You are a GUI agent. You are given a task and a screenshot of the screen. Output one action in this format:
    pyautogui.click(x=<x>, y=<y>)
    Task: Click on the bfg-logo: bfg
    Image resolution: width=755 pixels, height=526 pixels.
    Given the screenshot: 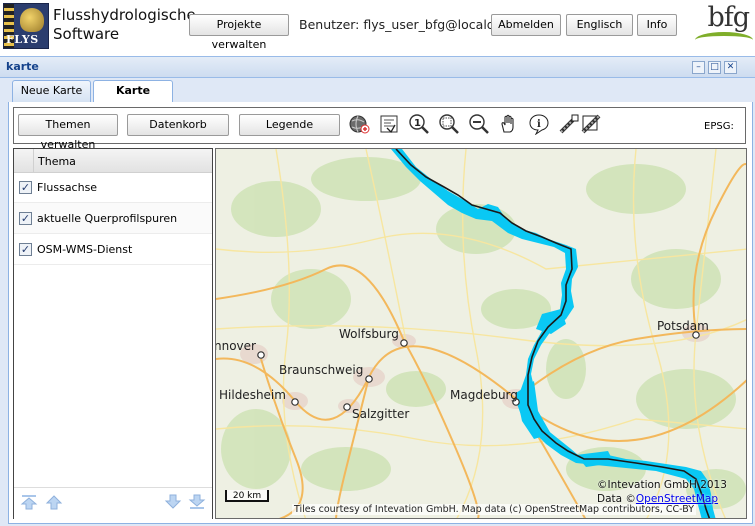 What is the action you would take?
    pyautogui.click(x=723, y=25)
    